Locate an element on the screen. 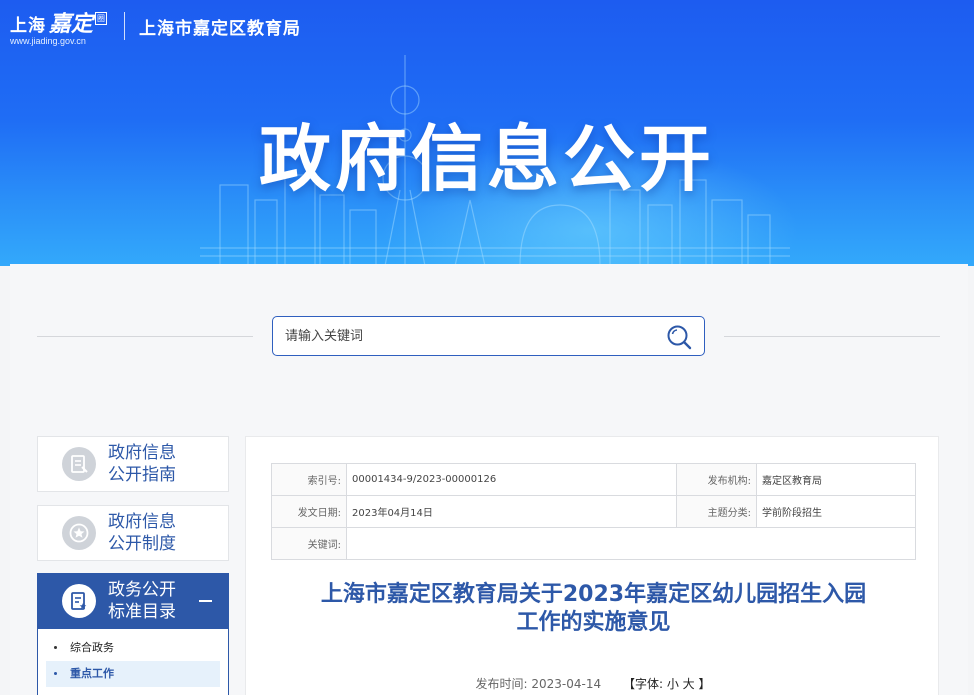 The height and width of the screenshot is (695, 974). sidebar-submenu: 综合政务 重点工作 is located at coordinates (133, 662).